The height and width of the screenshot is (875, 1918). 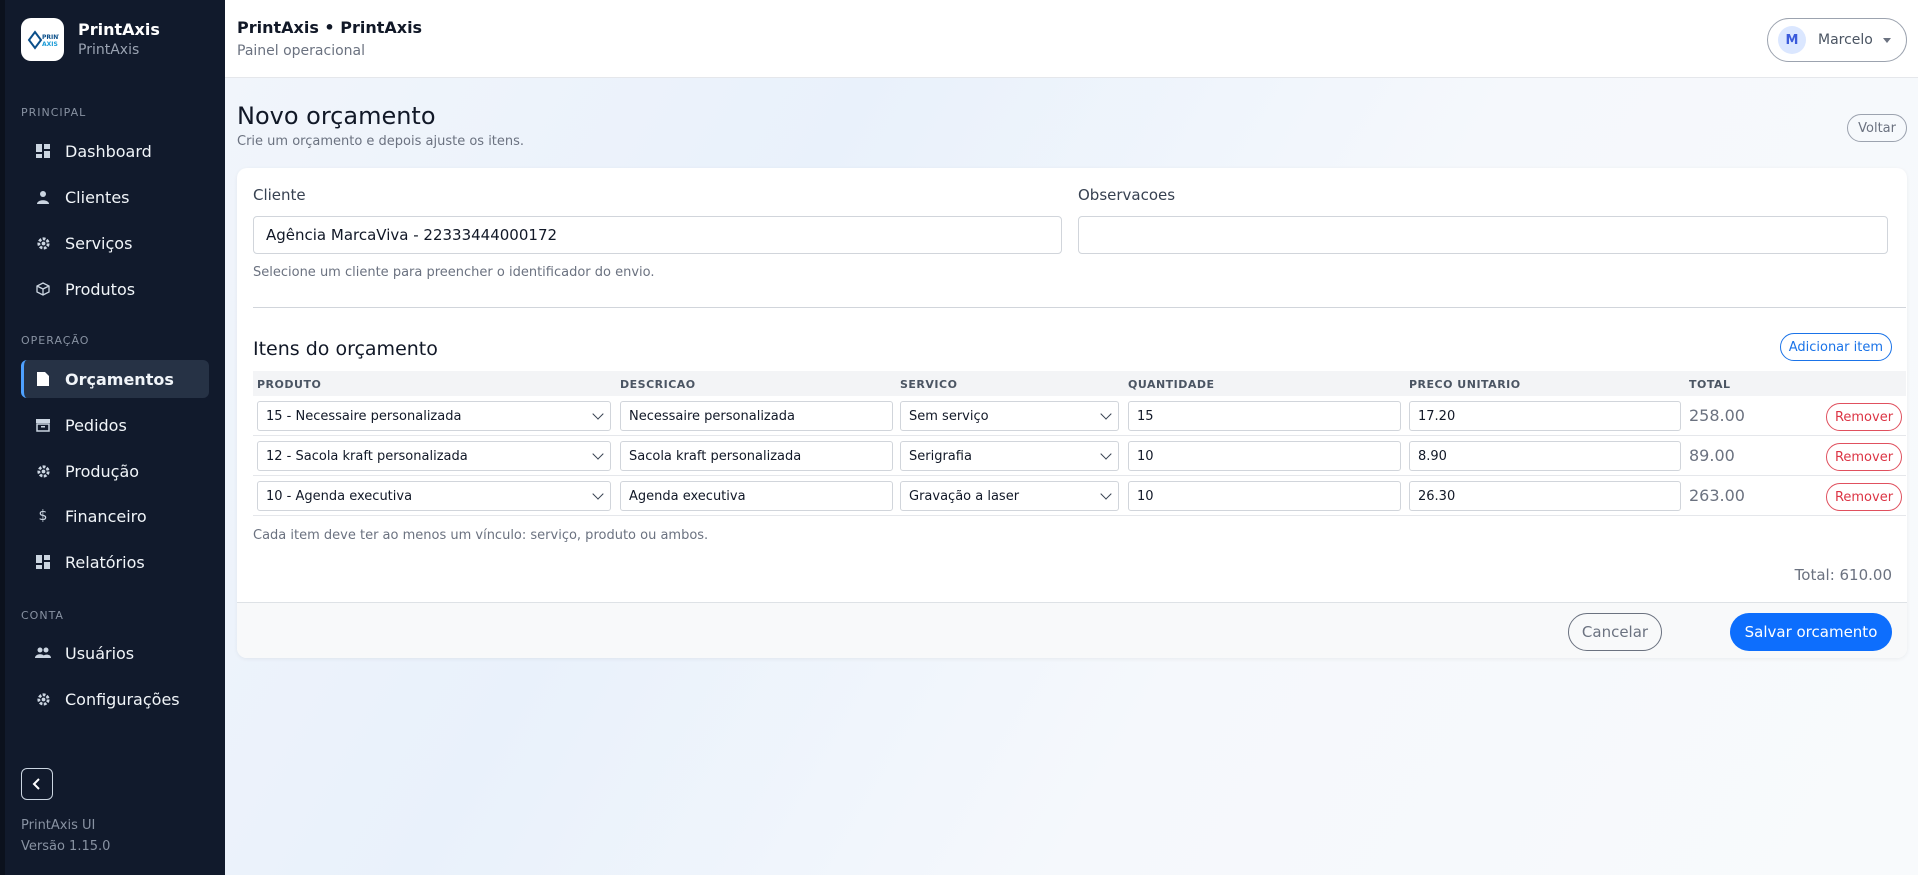 What do you see at coordinates (1009, 496) in the screenshot?
I see `servico-select: Gravação a laser` at bounding box center [1009, 496].